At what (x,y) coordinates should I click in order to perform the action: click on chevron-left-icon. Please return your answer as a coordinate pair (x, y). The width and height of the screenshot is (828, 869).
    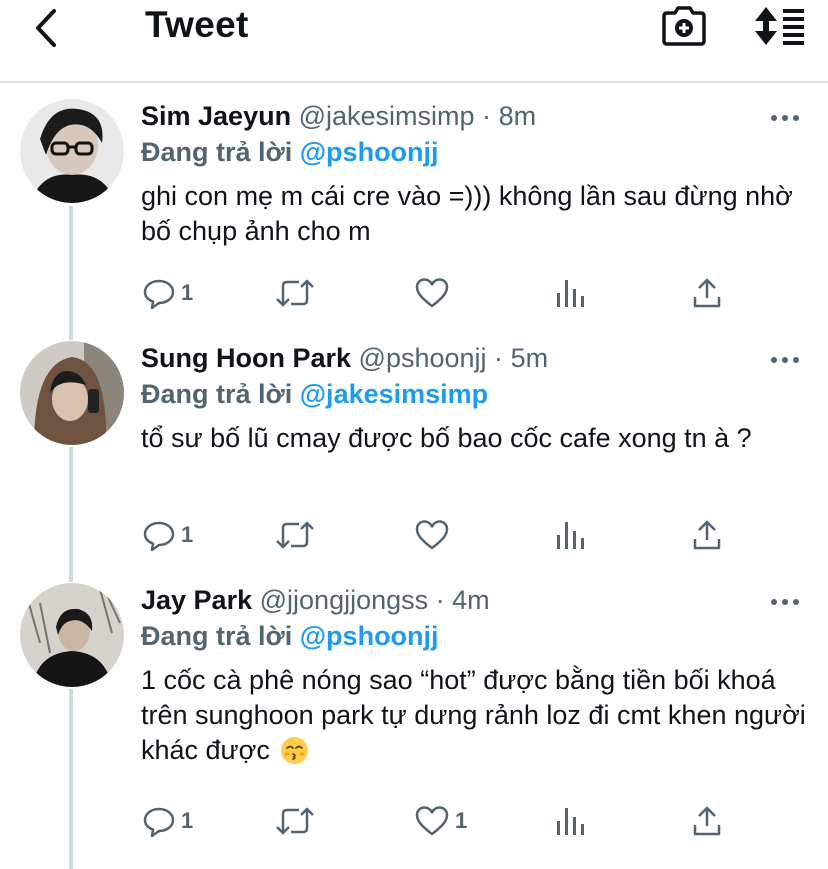
    Looking at the image, I should click on (46, 28).